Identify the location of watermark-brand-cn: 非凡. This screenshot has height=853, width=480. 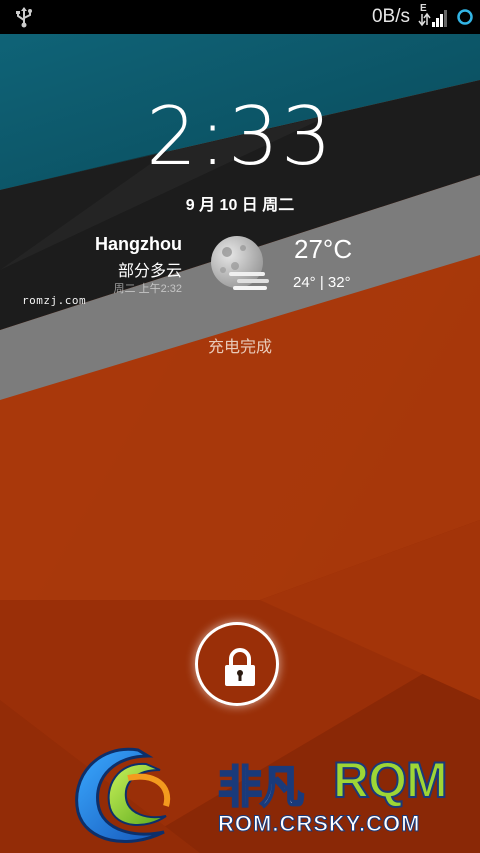
(261, 787).